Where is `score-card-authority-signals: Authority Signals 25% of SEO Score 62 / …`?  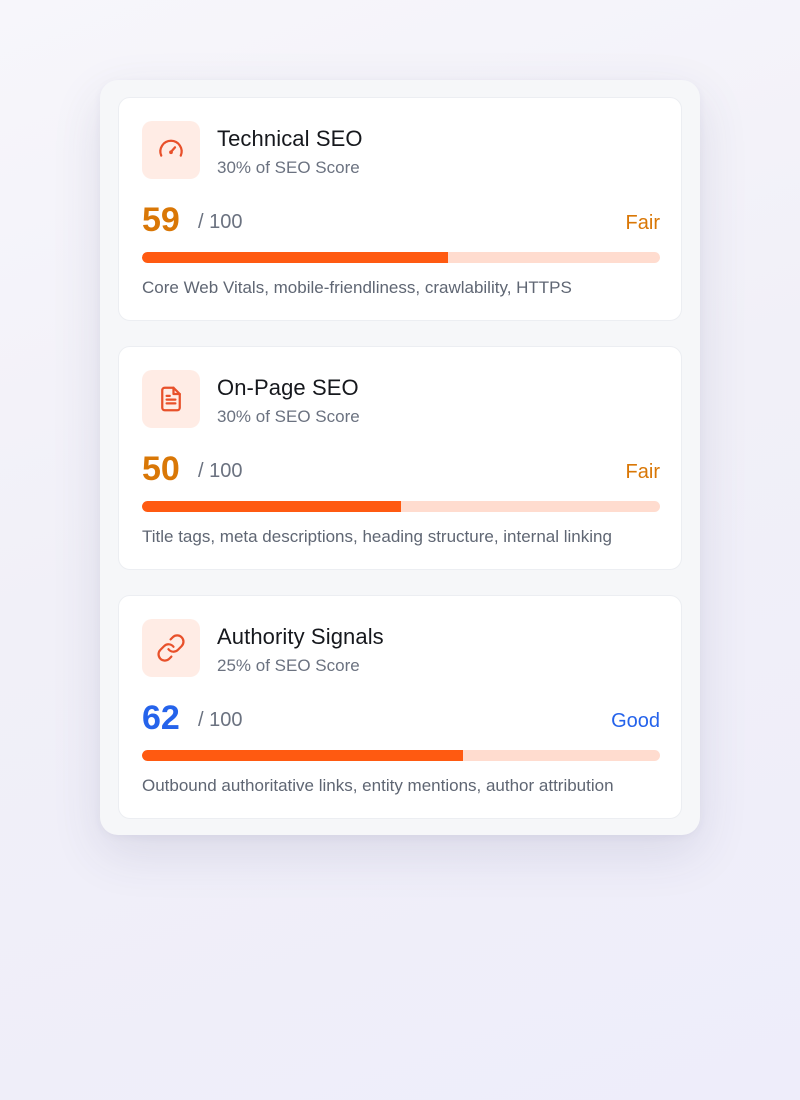
score-card-authority-signals: Authority Signals 25% of SEO Score 62 / … is located at coordinates (400, 707).